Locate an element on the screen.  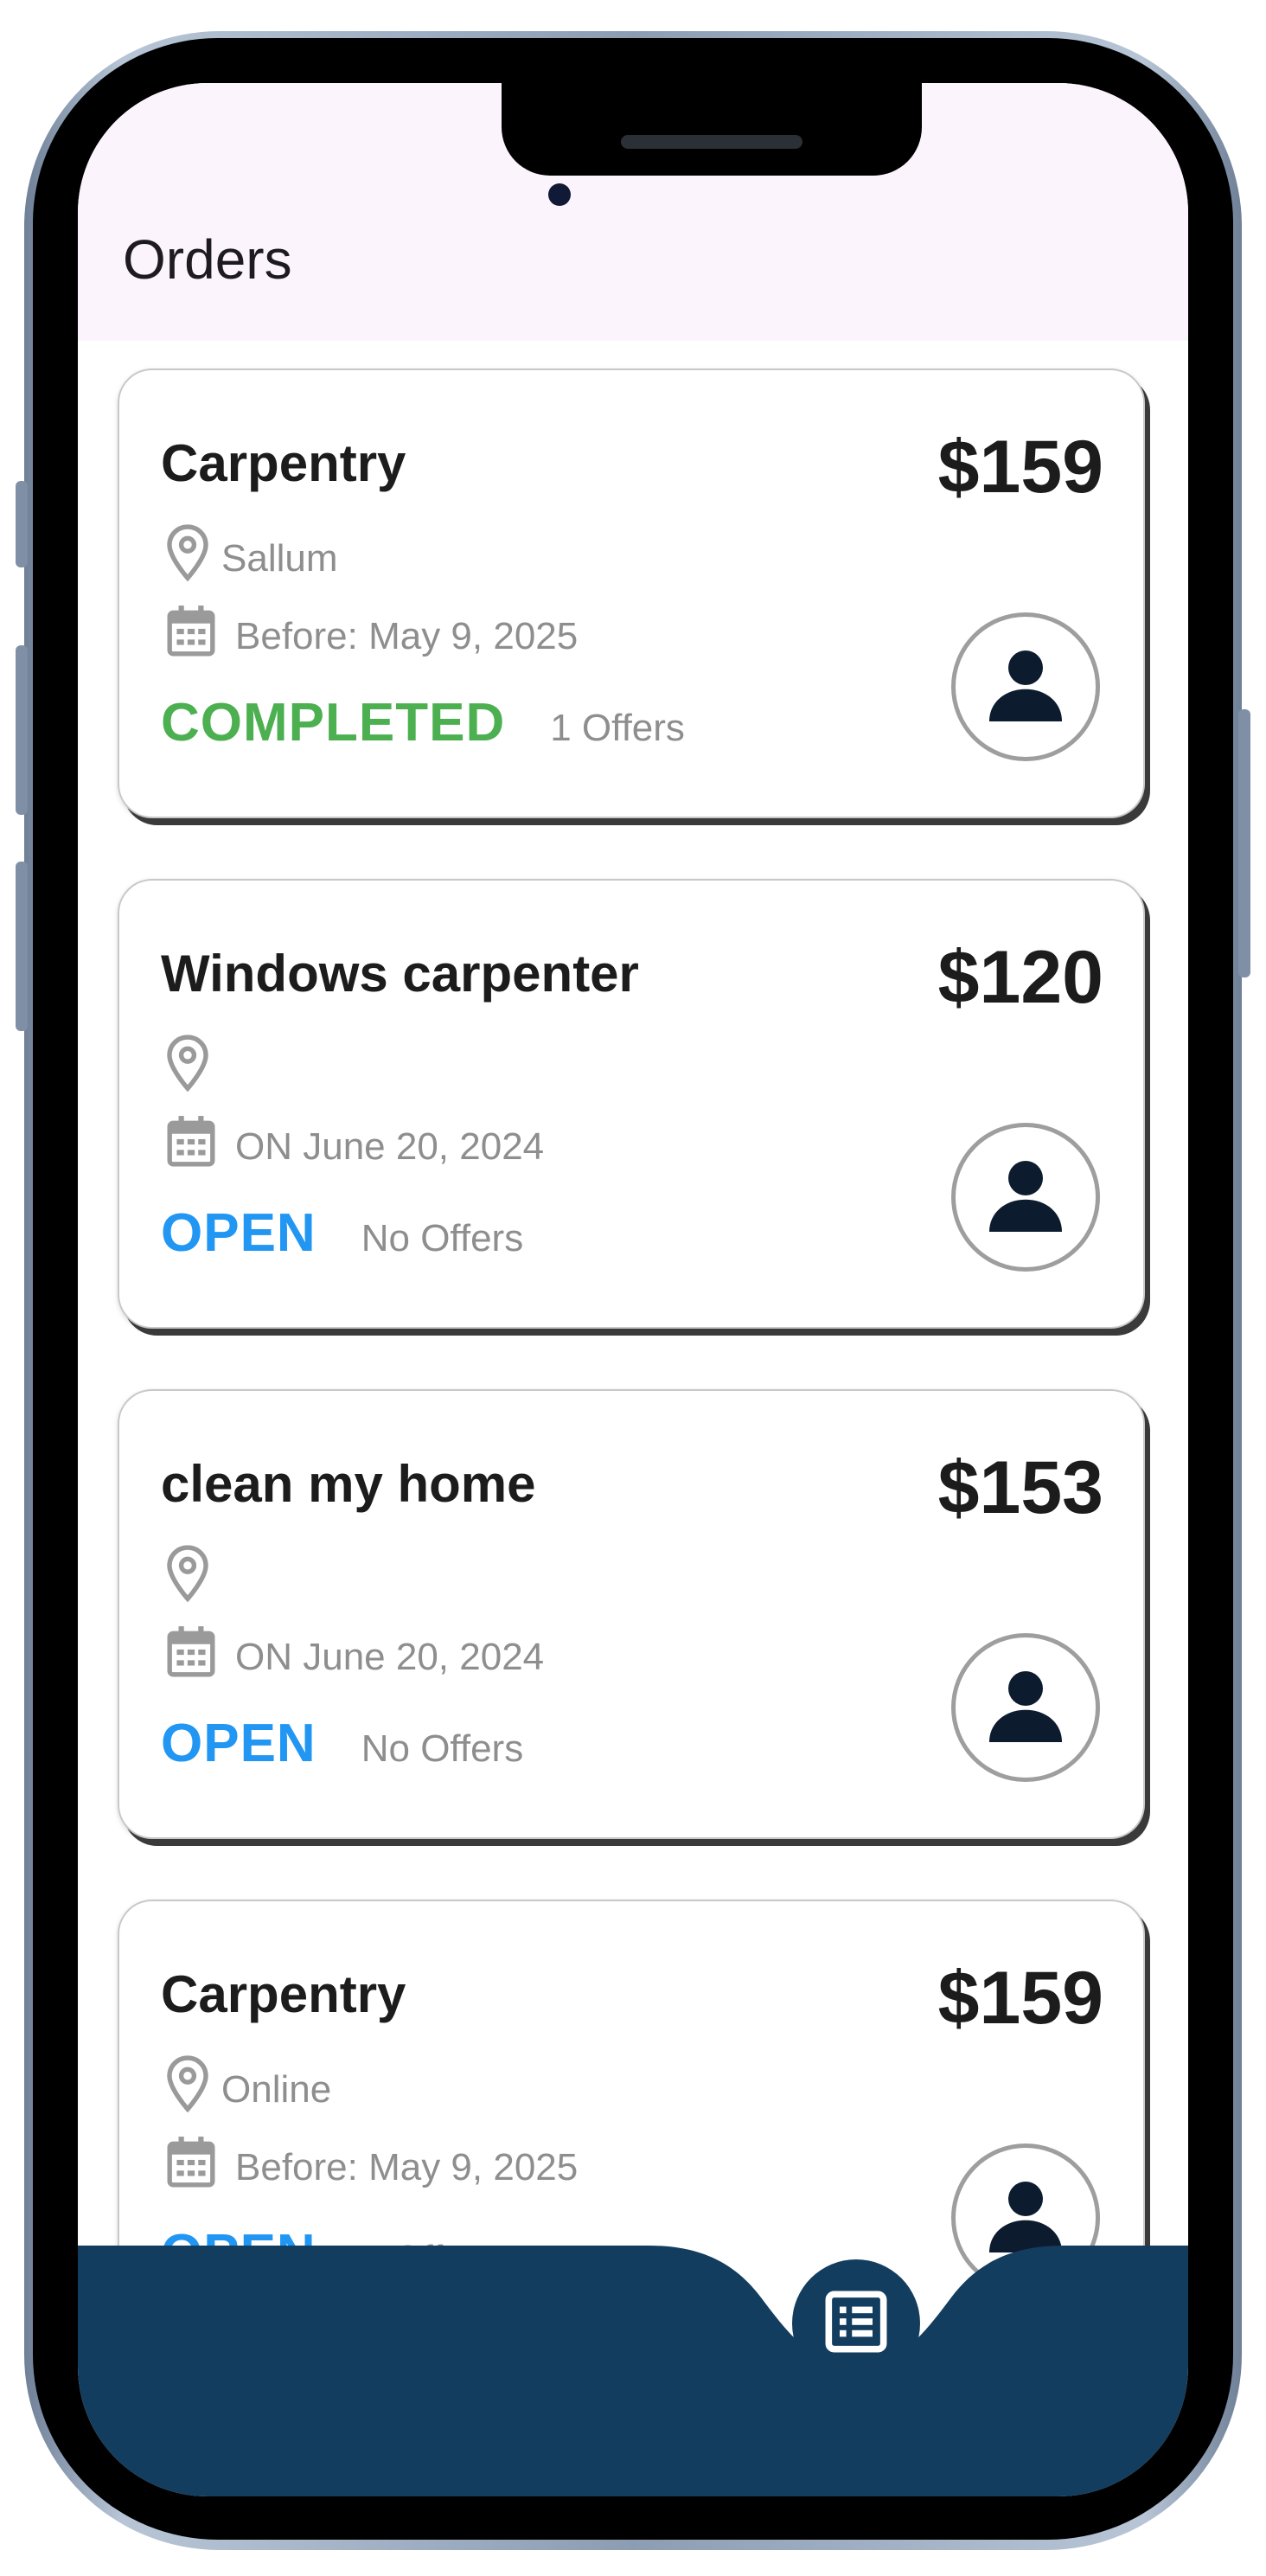
bottom-nav is located at coordinates (633, 2371).